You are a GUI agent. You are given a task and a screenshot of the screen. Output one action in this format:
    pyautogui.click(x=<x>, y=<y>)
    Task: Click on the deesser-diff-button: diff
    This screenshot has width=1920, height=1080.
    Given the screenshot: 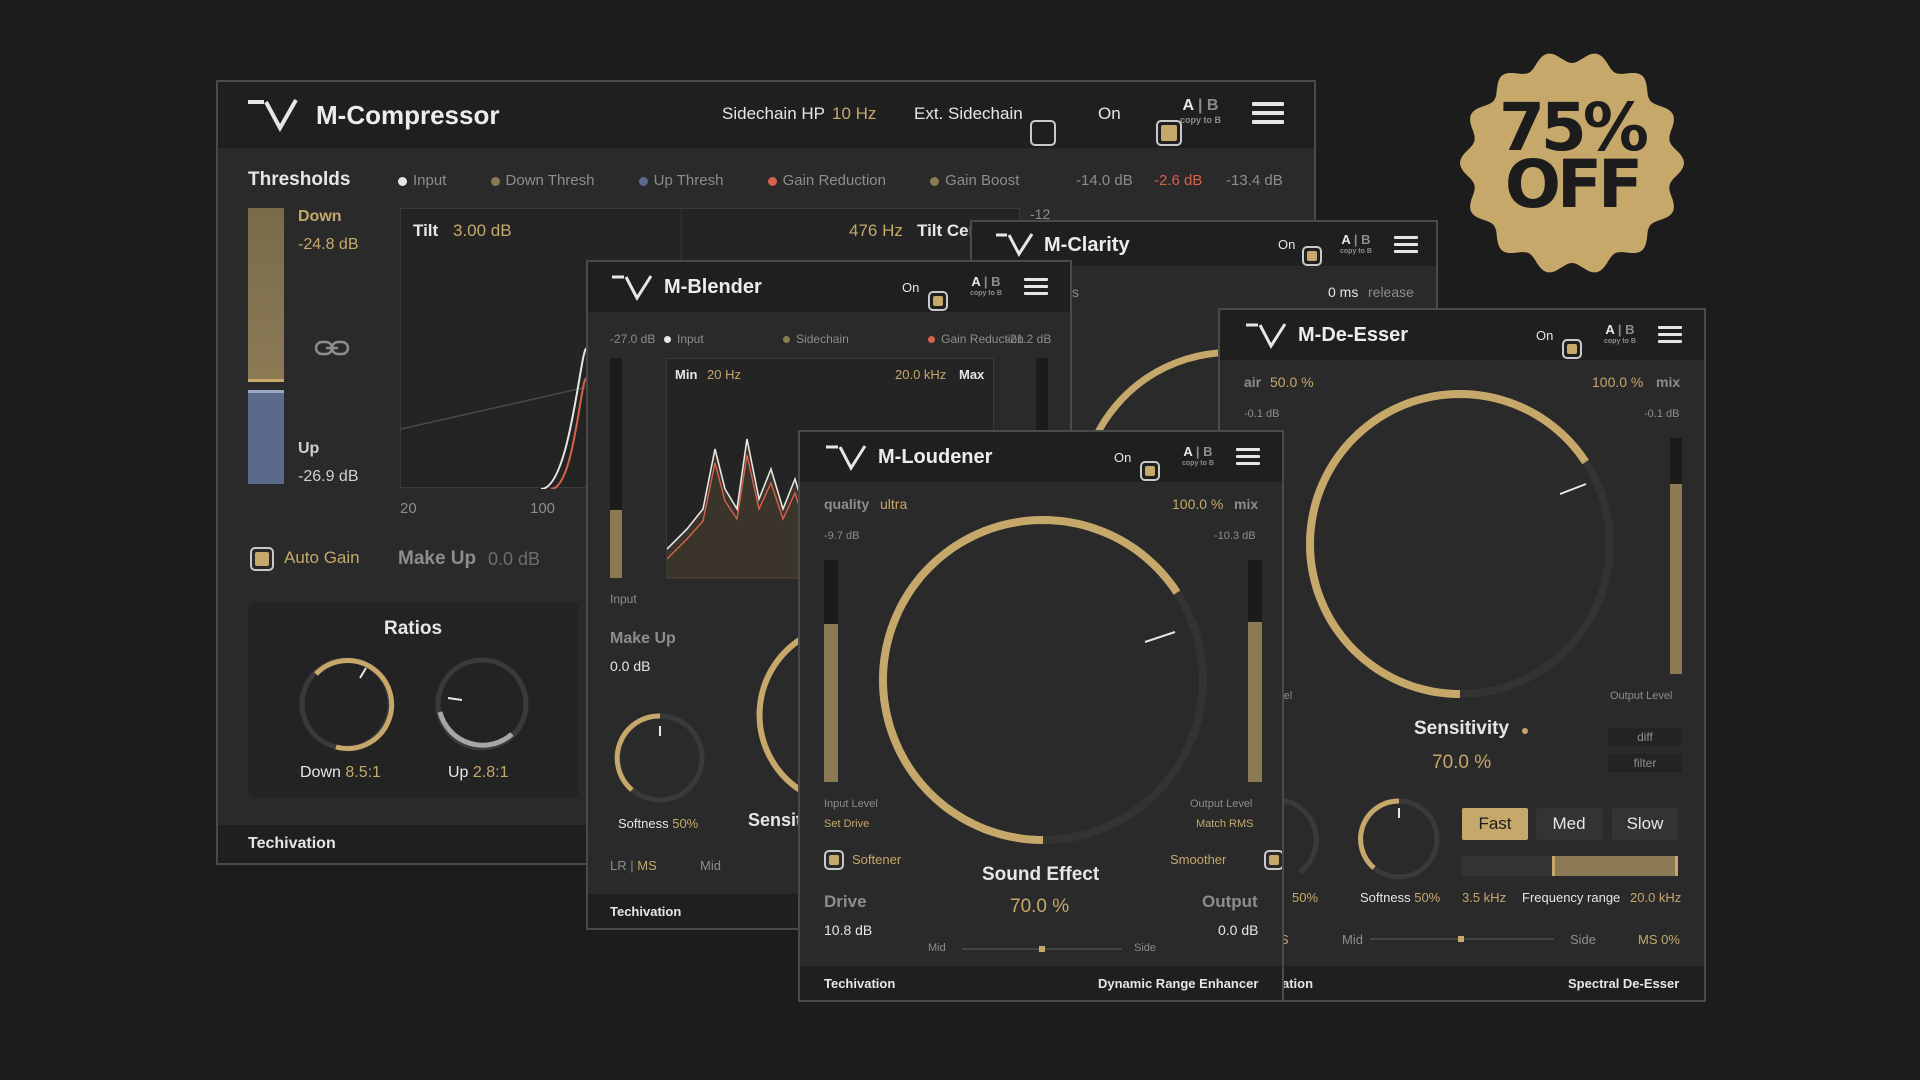 What is the action you would take?
    pyautogui.click(x=1645, y=737)
    